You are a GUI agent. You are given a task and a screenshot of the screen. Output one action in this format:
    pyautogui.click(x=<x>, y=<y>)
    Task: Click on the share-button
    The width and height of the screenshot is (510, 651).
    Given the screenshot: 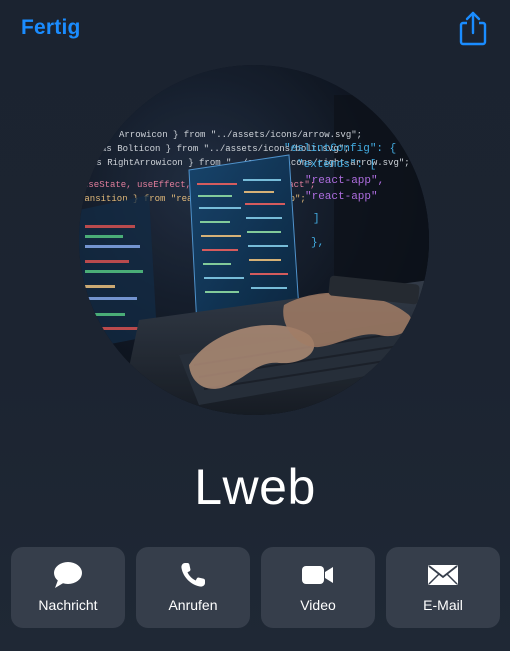 What is the action you would take?
    pyautogui.click(x=473, y=28)
    